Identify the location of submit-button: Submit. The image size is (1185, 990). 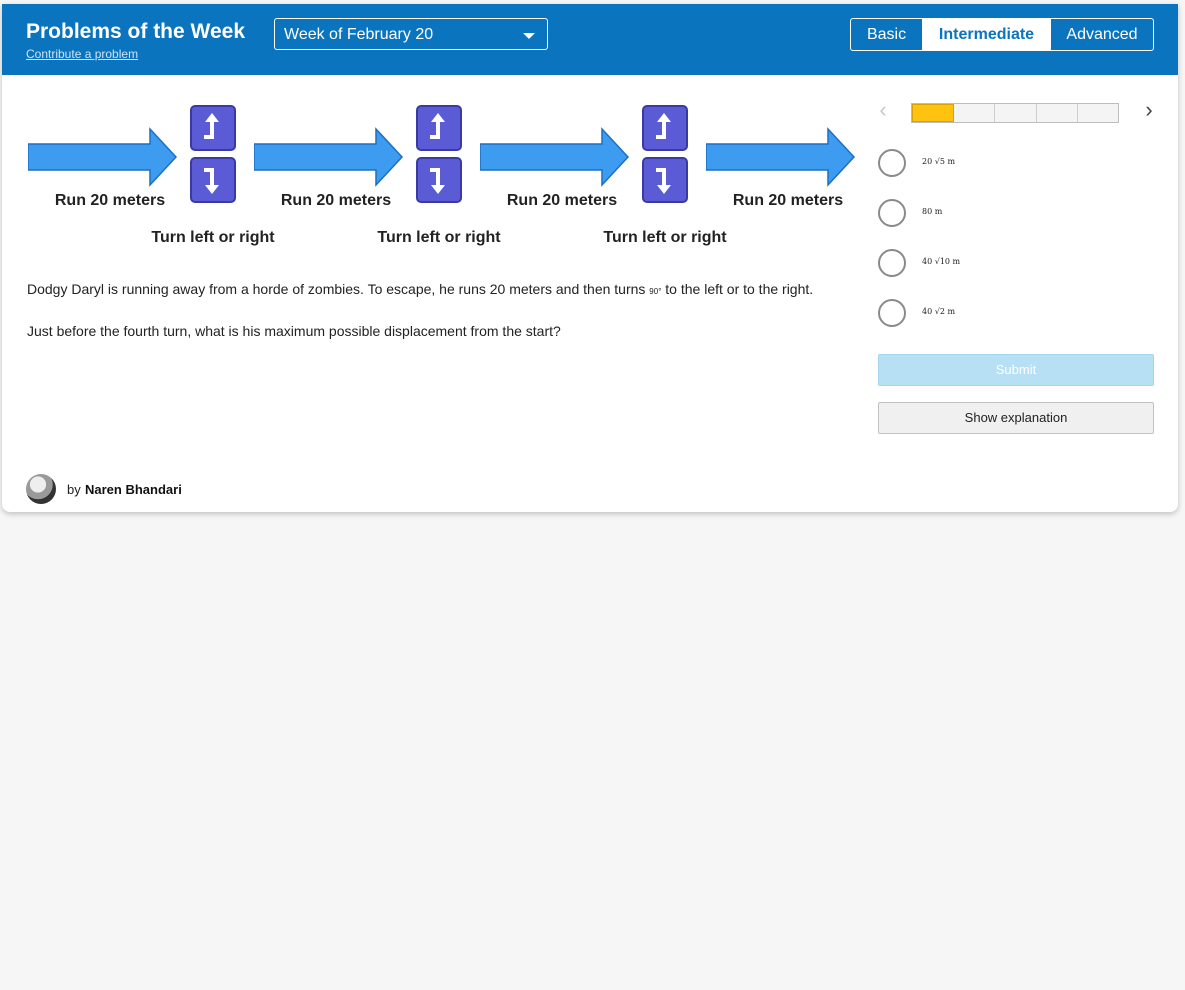
(1016, 370).